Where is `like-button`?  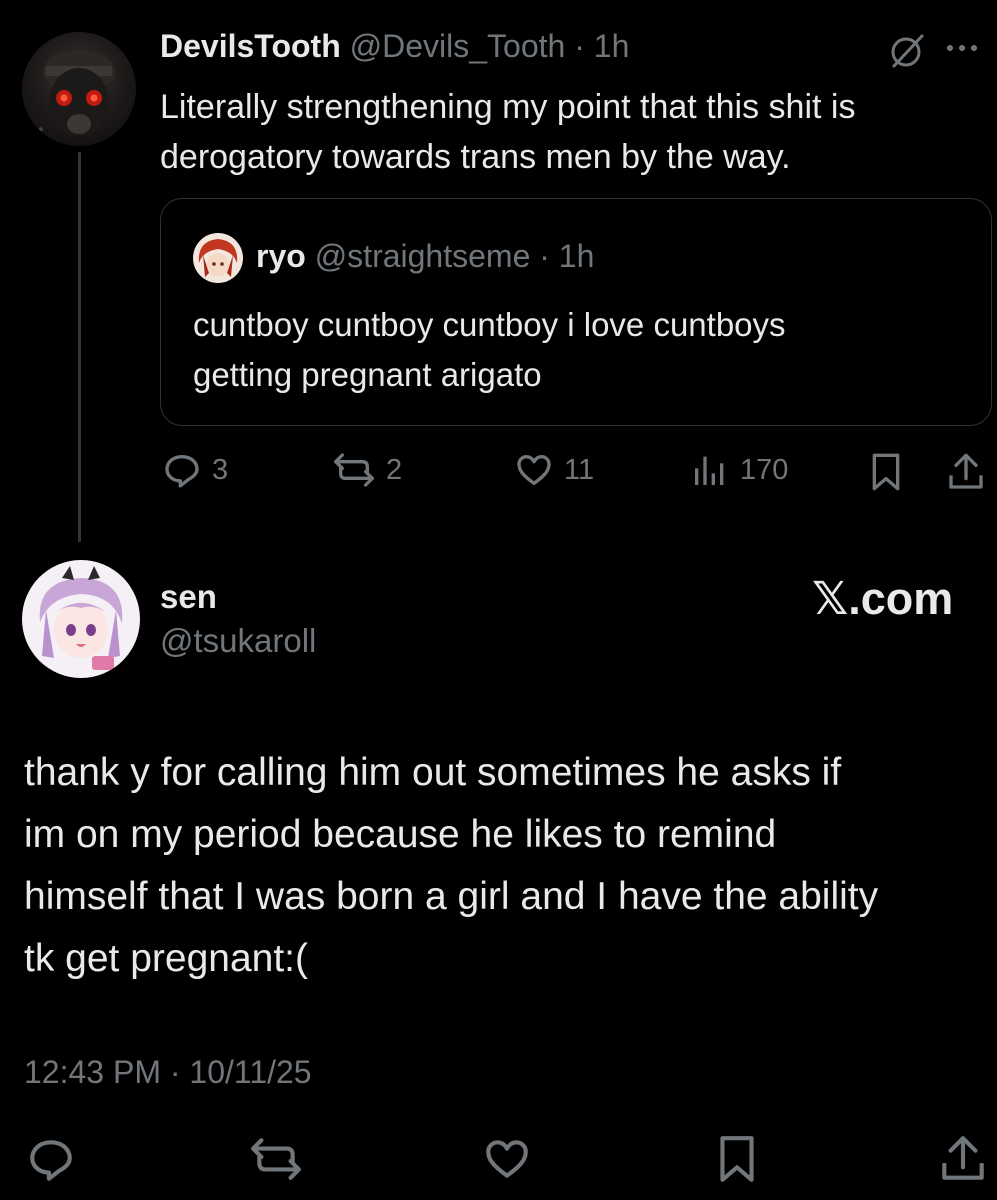 like-button is located at coordinates (507, 1159).